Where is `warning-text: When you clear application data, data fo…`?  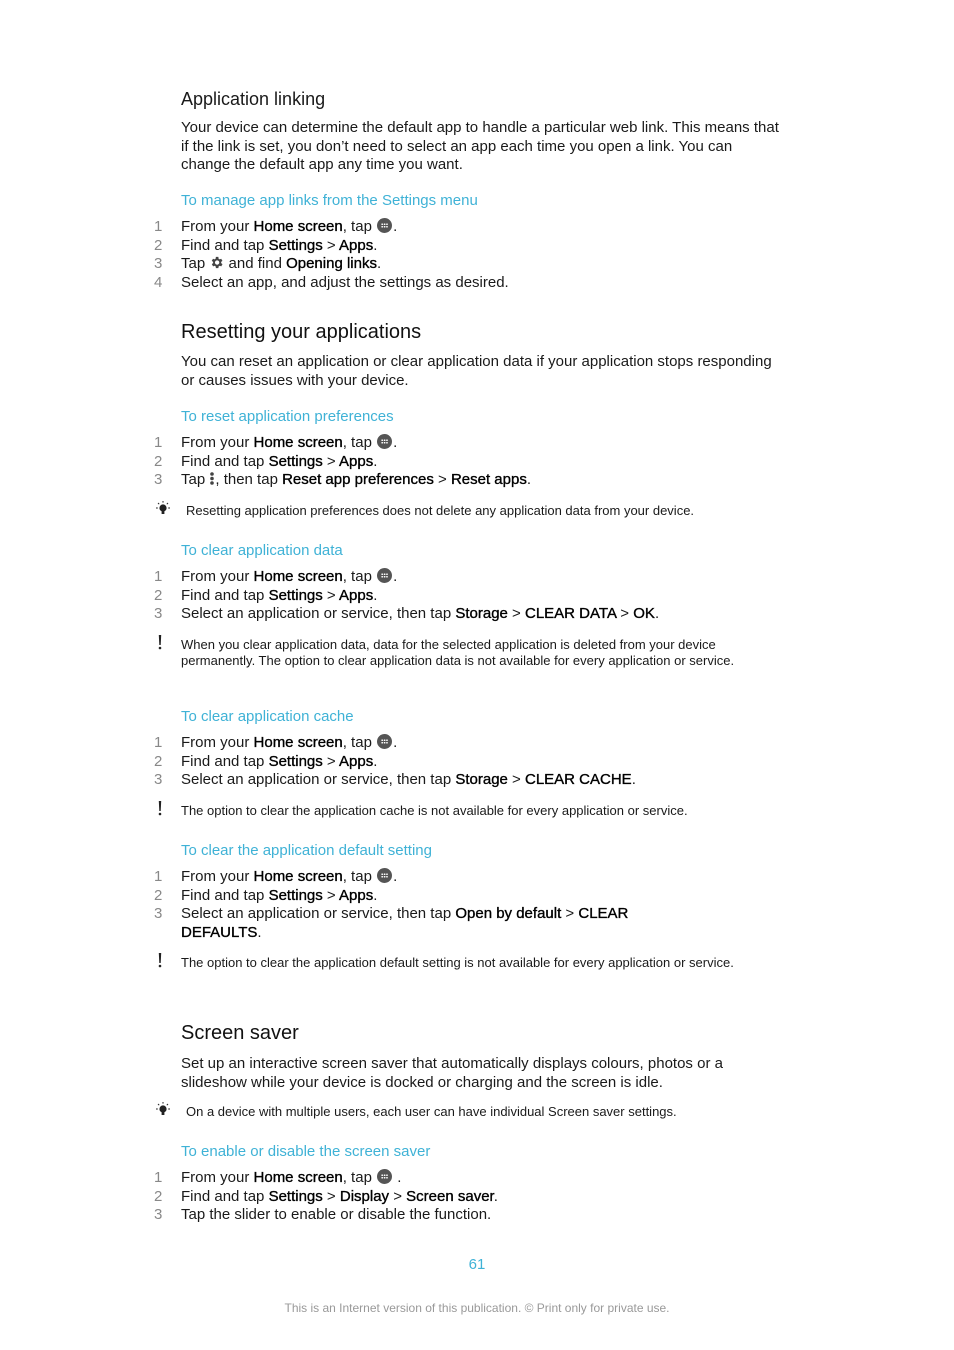
warning-text: When you clear application data, data fo… is located at coordinates (458, 652).